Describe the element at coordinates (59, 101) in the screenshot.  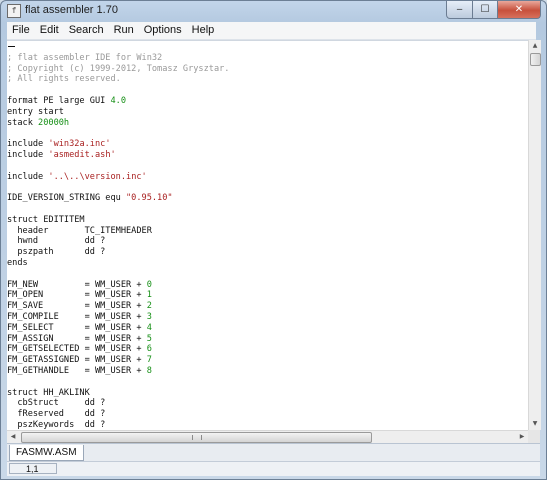
I see `text-token: format PE large GUI` at that location.